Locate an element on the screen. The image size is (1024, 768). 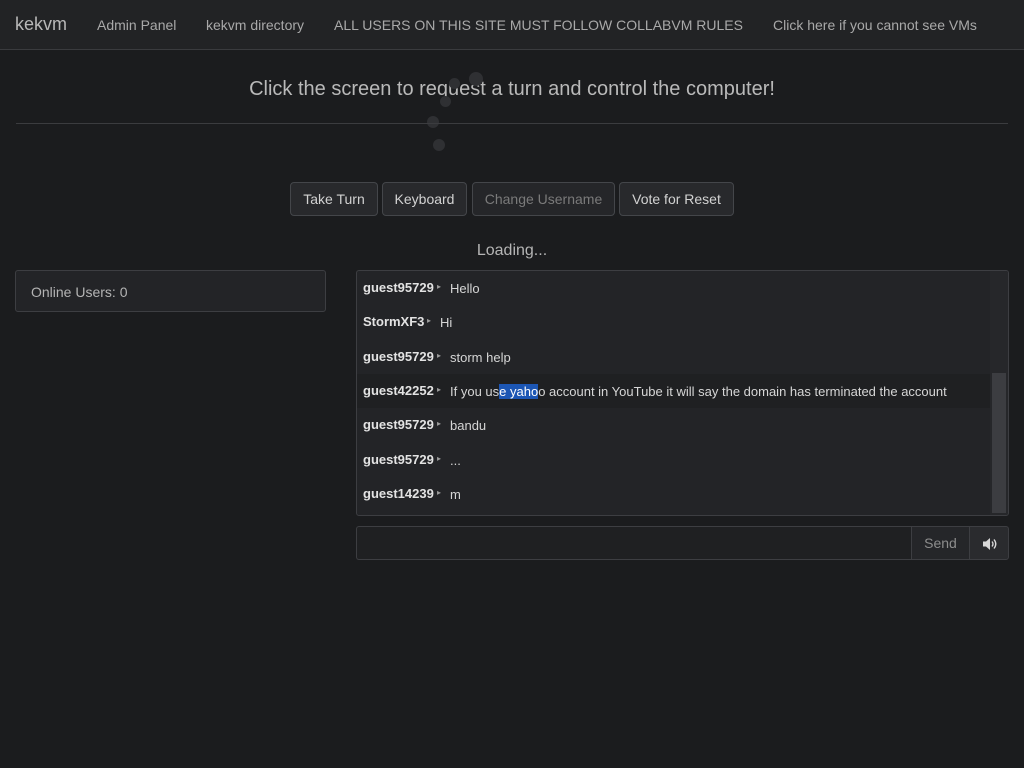
chat-username: guest14239 is located at coordinates (398, 493).